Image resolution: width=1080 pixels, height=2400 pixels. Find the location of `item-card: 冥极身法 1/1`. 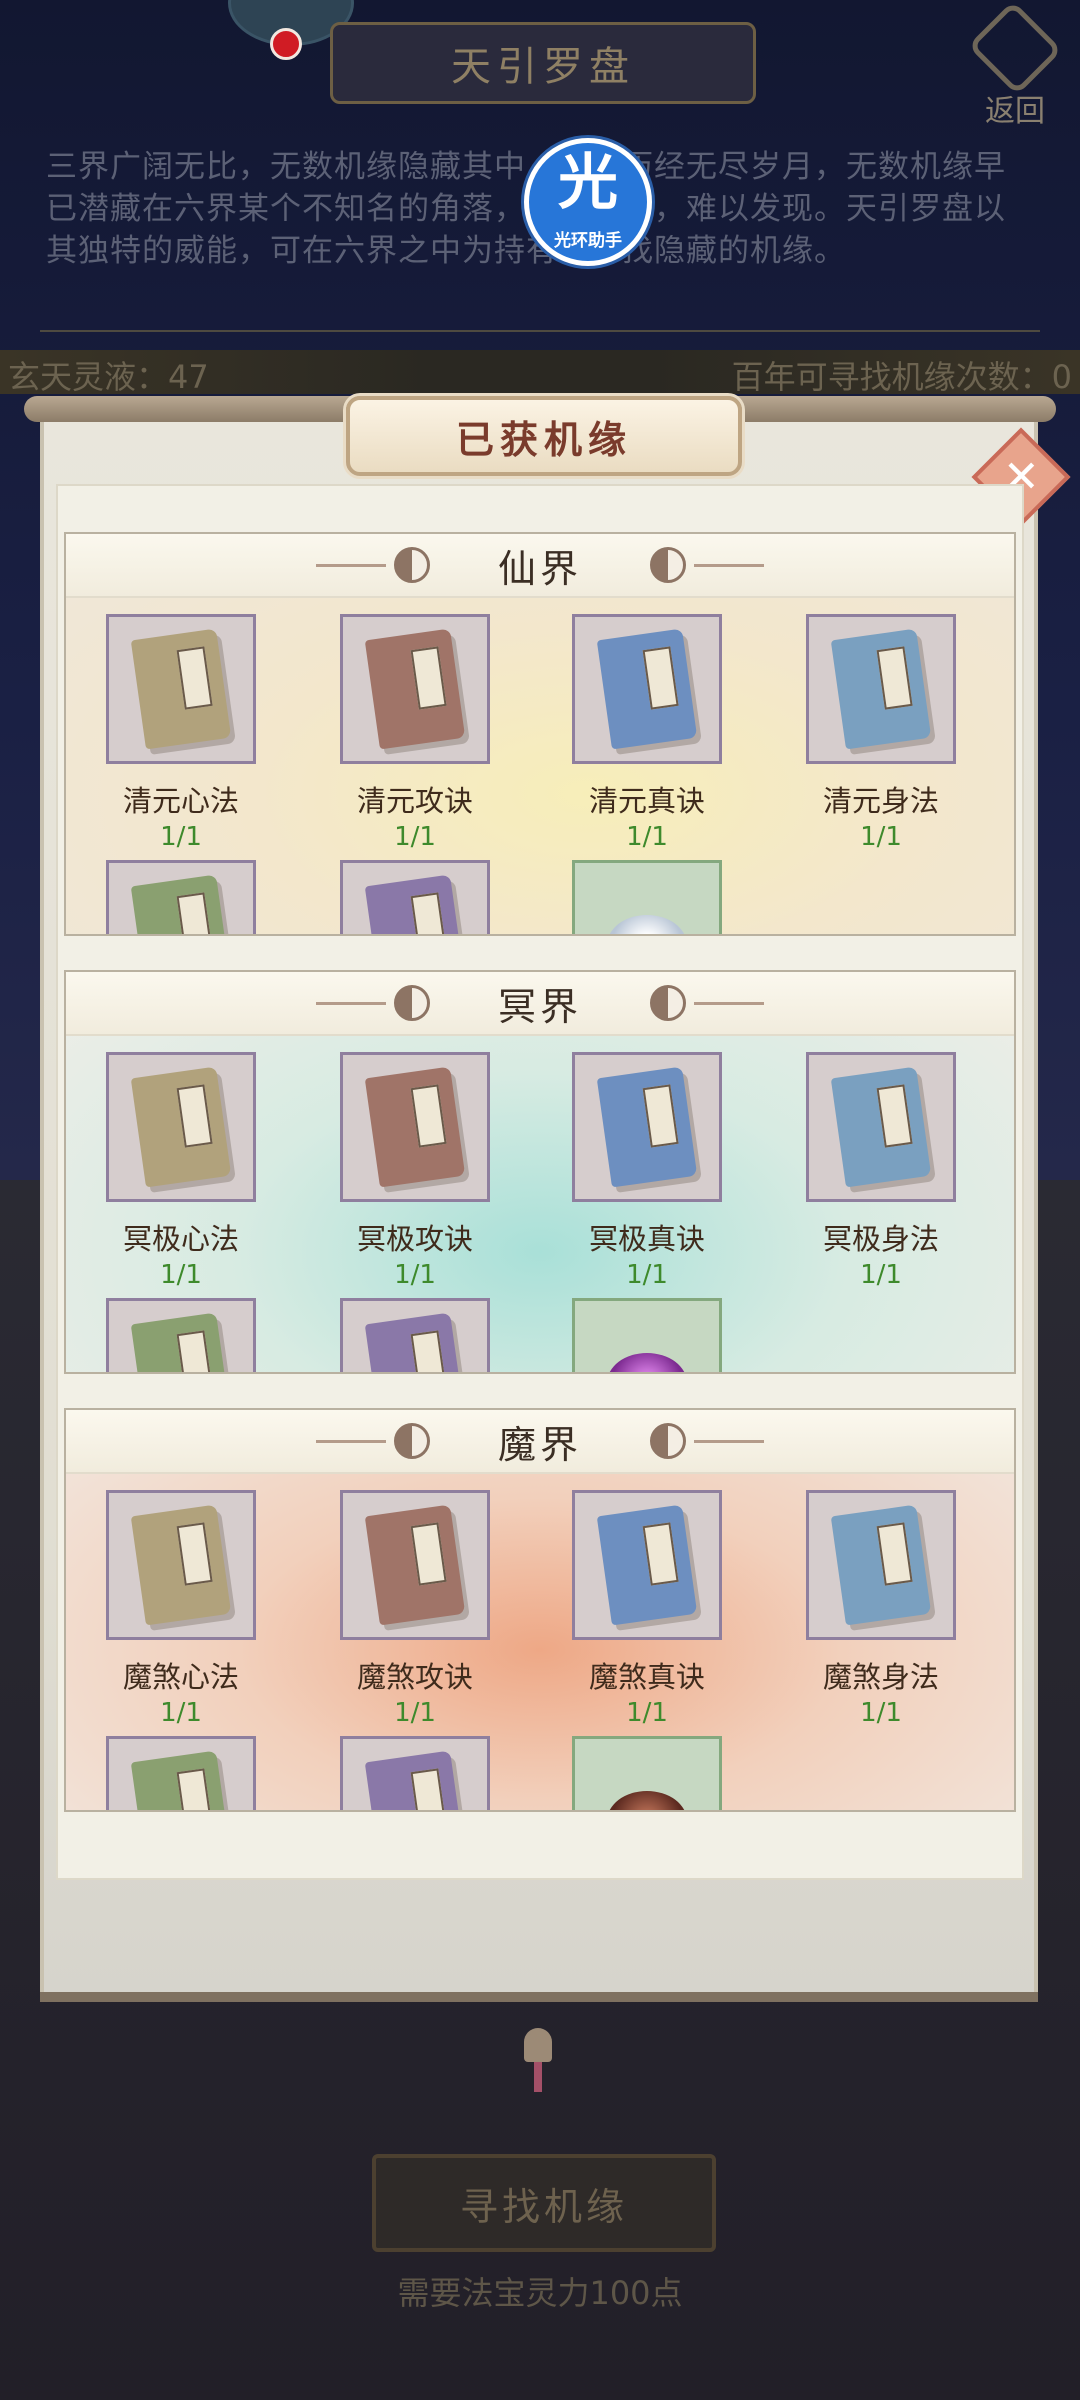

item-card: 冥极身法 1/1 is located at coordinates (881, 1171).